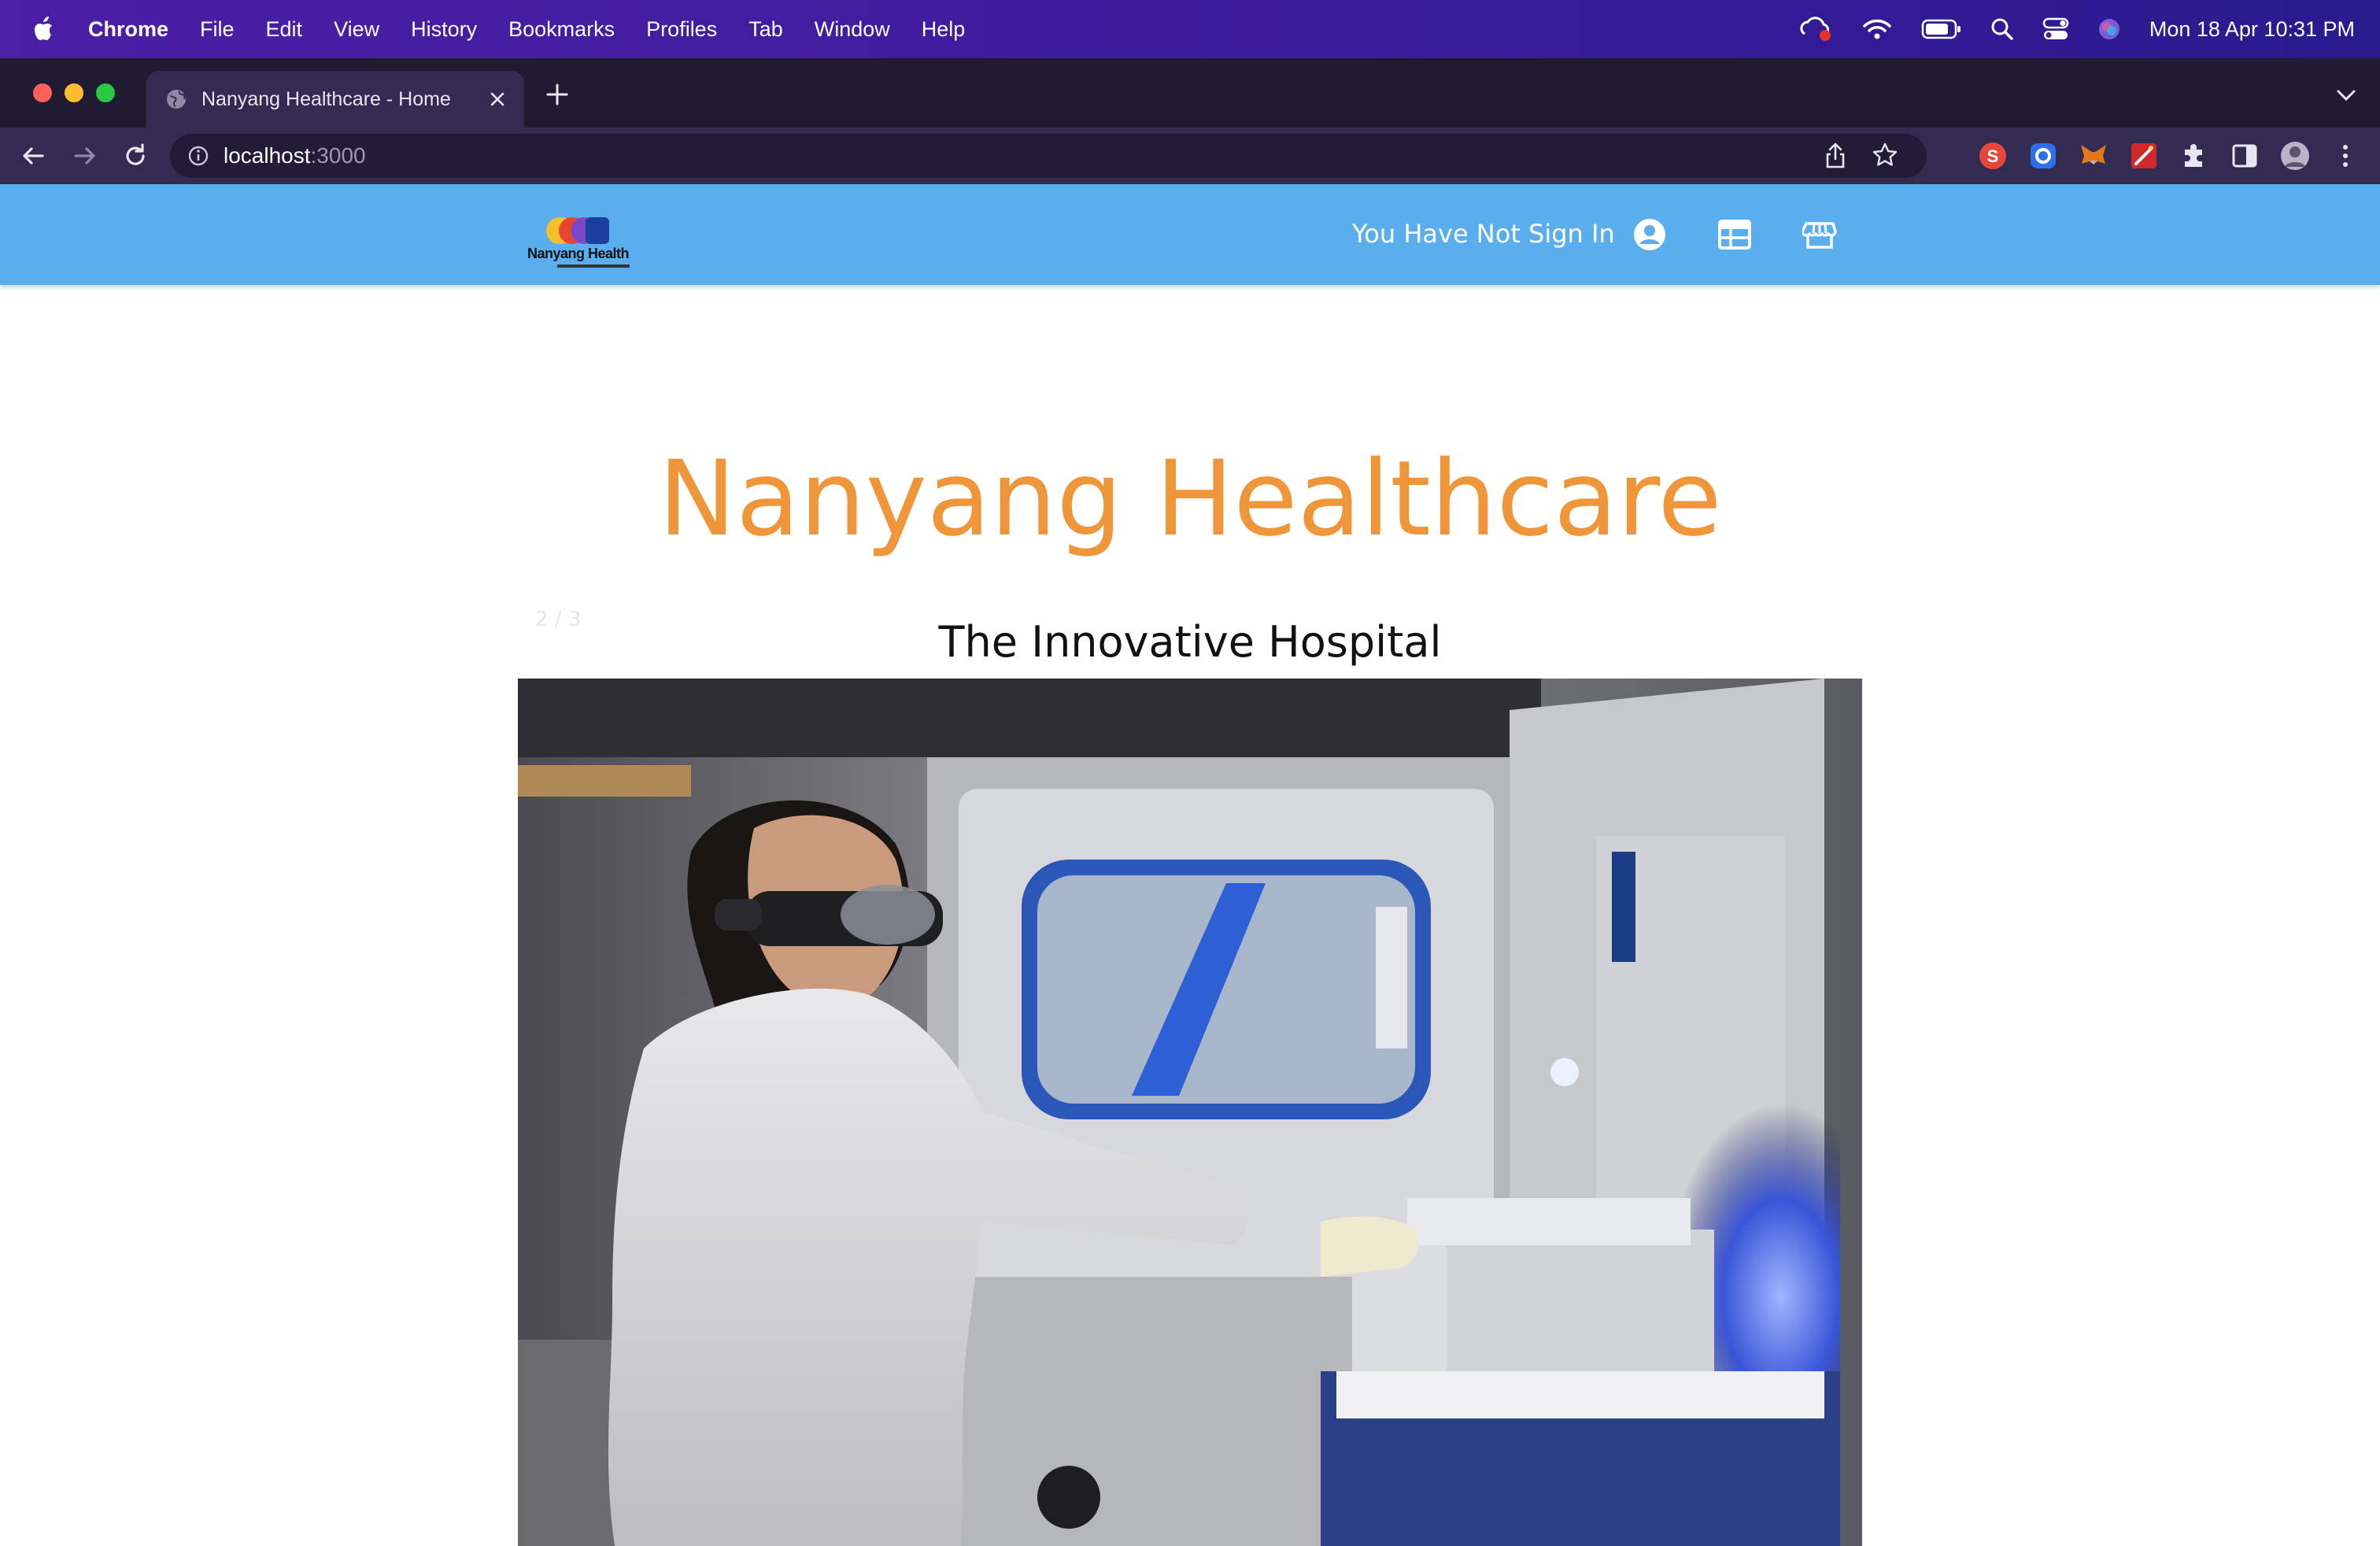 The height and width of the screenshot is (1546, 2380). Describe the element at coordinates (217, 29) in the screenshot. I see `menu-file: File` at that location.